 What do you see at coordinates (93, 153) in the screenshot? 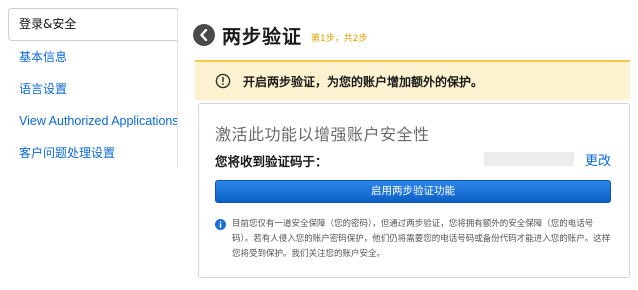
I see `sidebar-item-customer-issue-settings: 客户问题处理设置` at bounding box center [93, 153].